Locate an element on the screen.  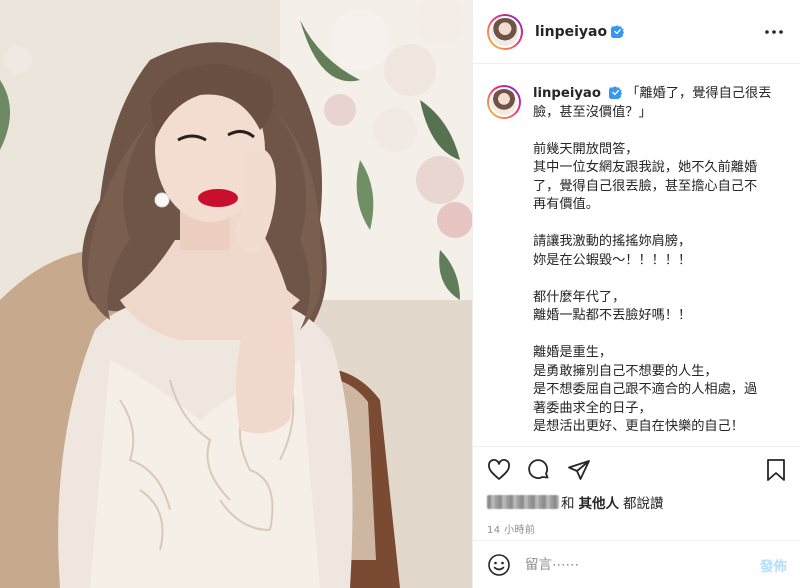
bookmark-icon is located at coordinates (767, 470).